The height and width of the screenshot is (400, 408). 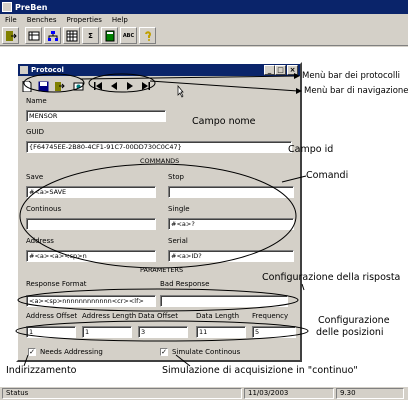 What do you see at coordinates (289, 393) in the screenshot?
I see `status-date: 11/03/2003` at bounding box center [289, 393].